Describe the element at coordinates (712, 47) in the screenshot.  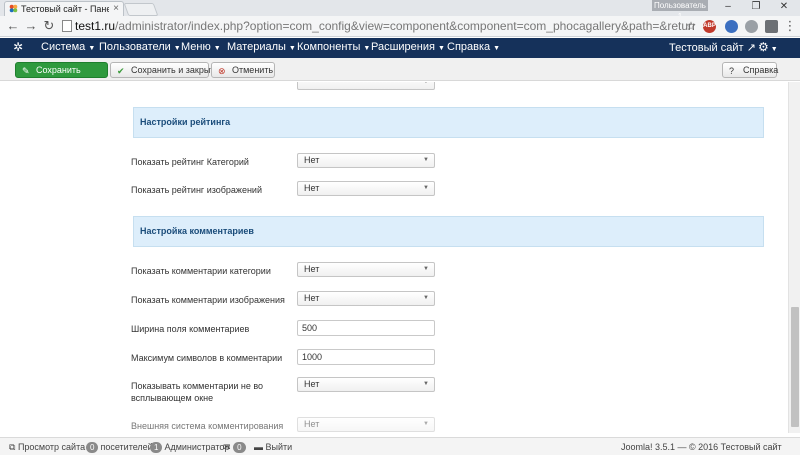
I see `site-link: Тестовый сайт ↗` at that location.